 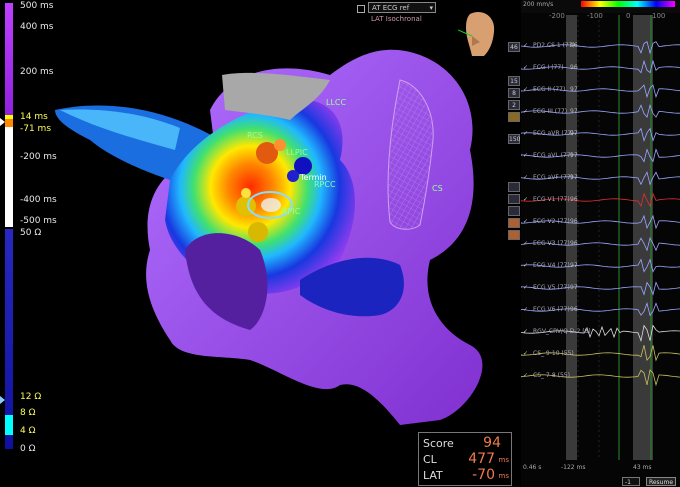 I want to click on impedance-label-8: 8 Ω, so click(x=28, y=413).